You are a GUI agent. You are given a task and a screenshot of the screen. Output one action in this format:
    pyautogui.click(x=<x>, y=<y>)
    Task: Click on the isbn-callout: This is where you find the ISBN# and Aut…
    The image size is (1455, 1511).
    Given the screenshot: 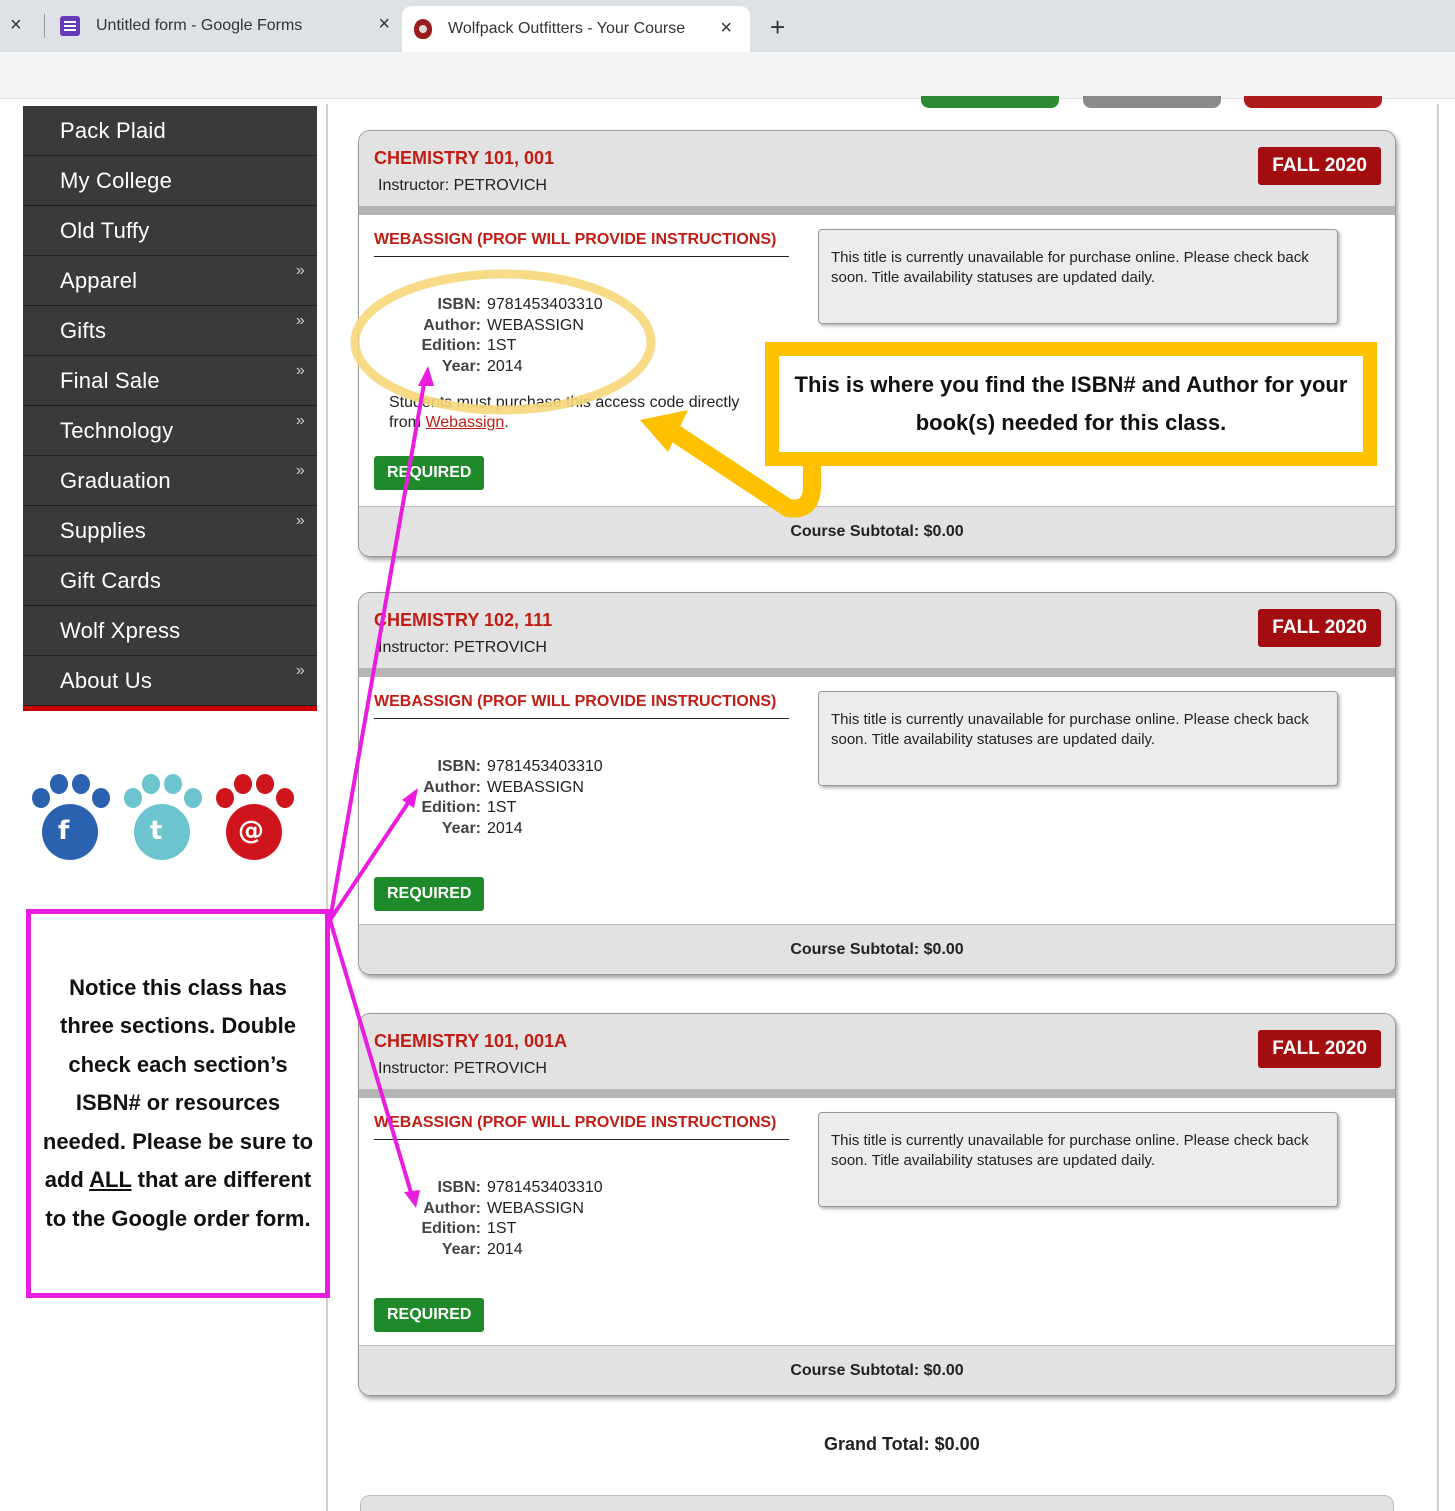 What is the action you would take?
    pyautogui.click(x=1071, y=404)
    